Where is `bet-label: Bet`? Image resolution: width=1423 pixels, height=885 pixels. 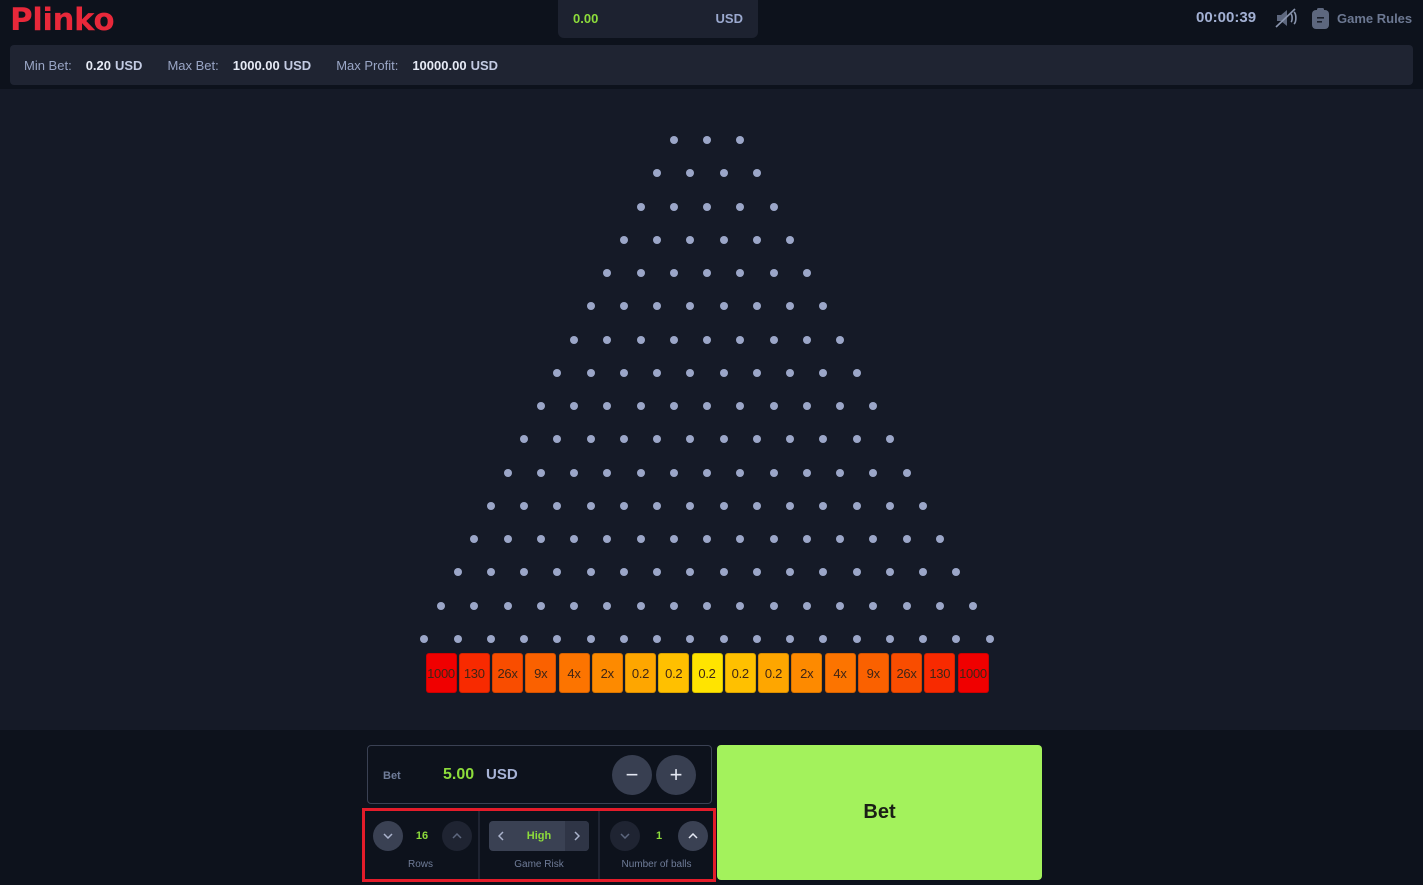
bet-label: Bet is located at coordinates (392, 776).